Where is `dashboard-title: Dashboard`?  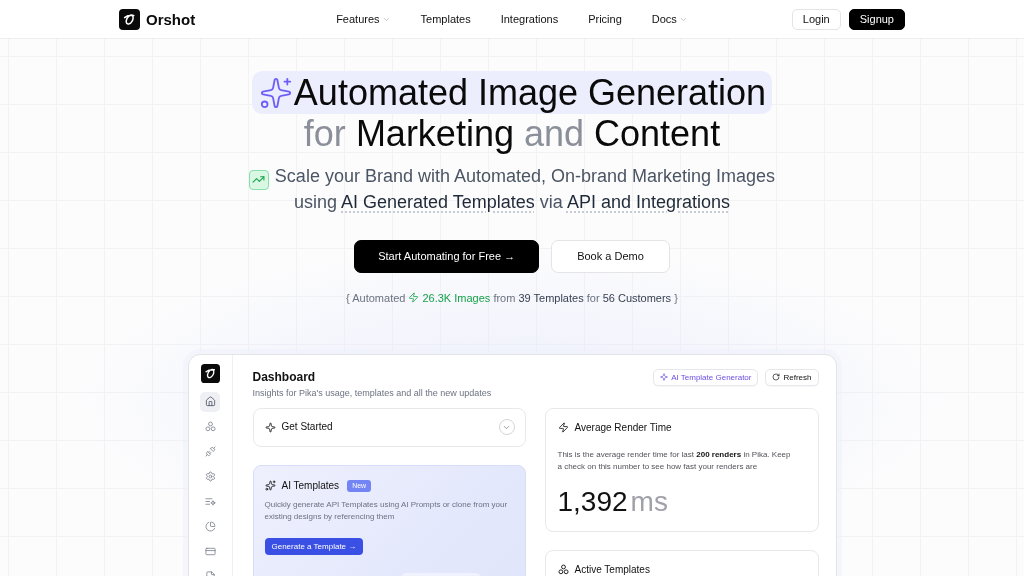 dashboard-title: Dashboard is located at coordinates (284, 377).